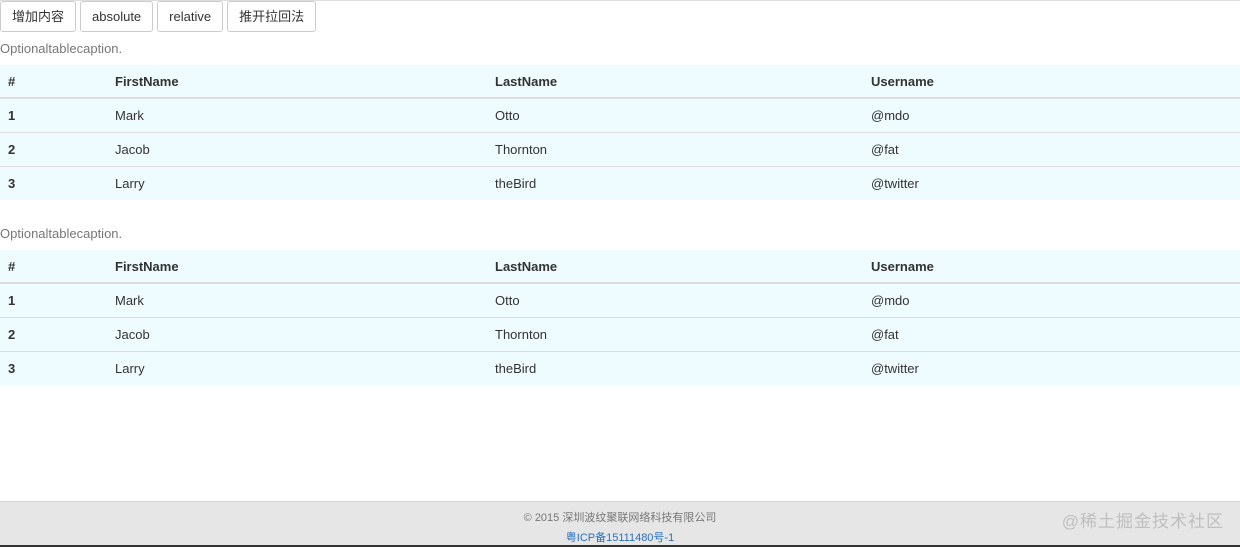 The image size is (1240, 547). I want to click on footer: © 2015 深圳波纹聚联网络科技有限公司 粤ICP备15111480号-1, so click(620, 524).